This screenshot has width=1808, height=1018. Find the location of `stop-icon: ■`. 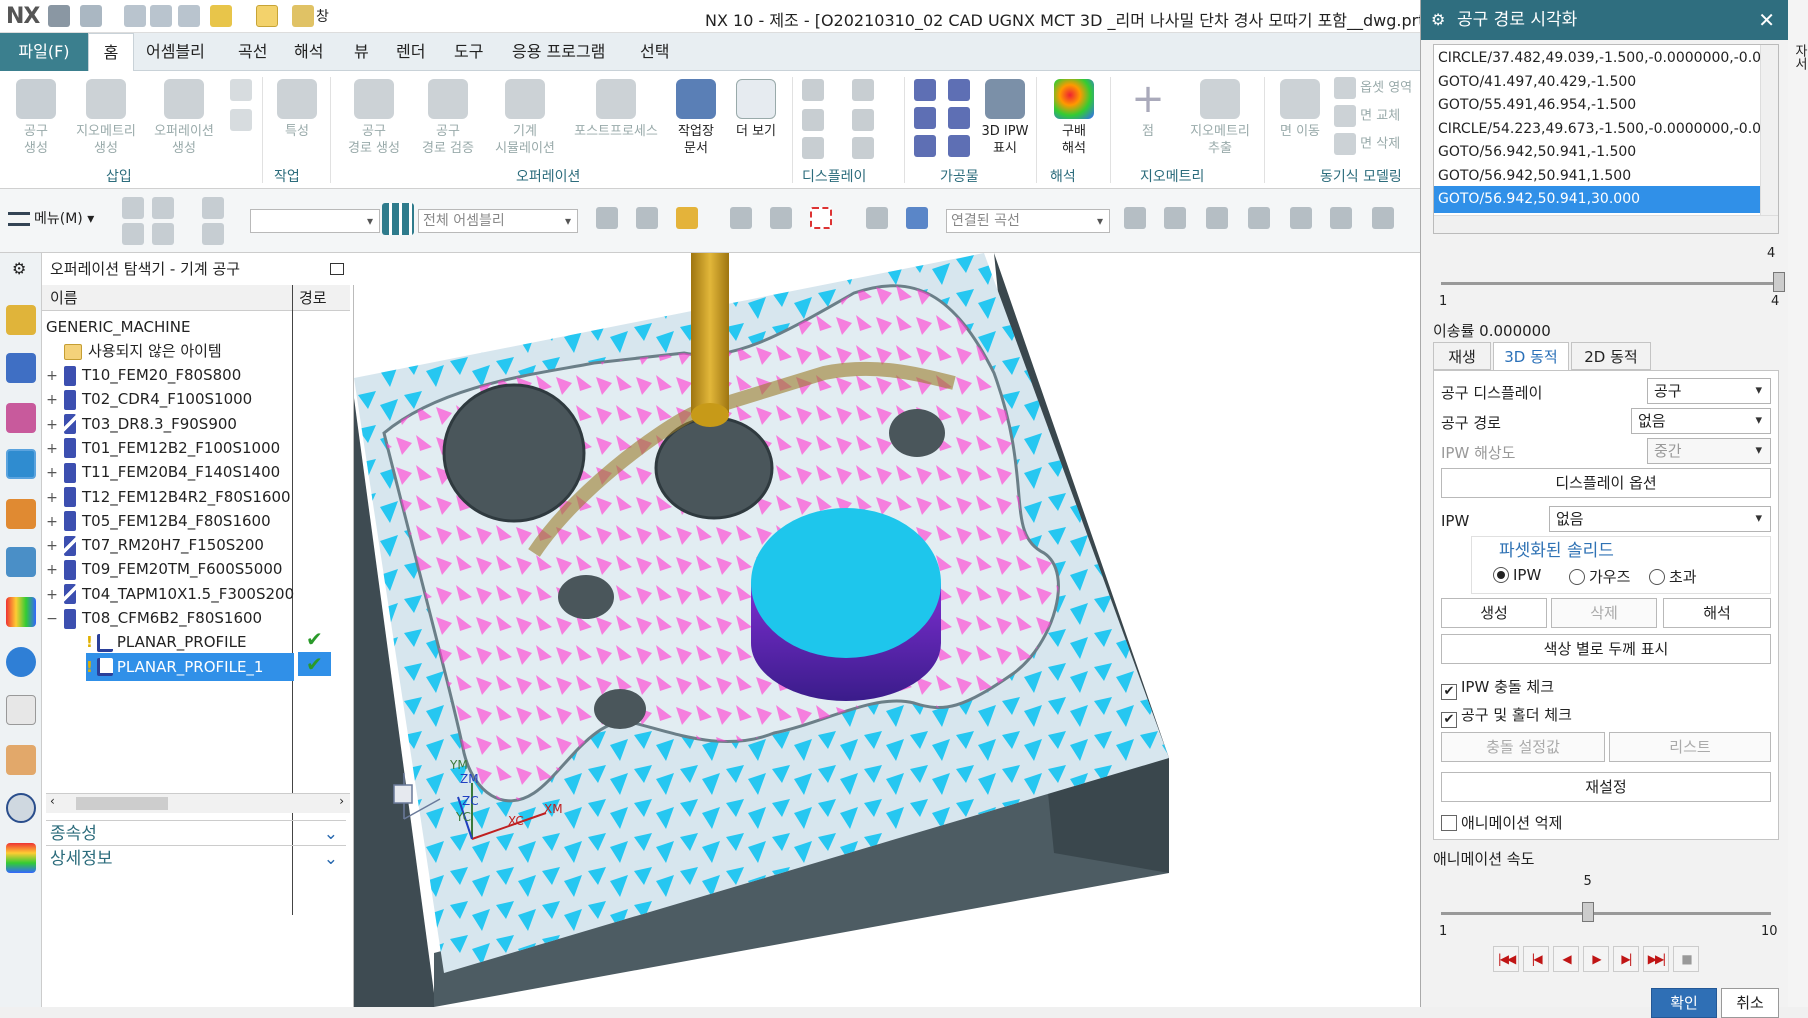

stop-icon: ■ is located at coordinates (1686, 959).